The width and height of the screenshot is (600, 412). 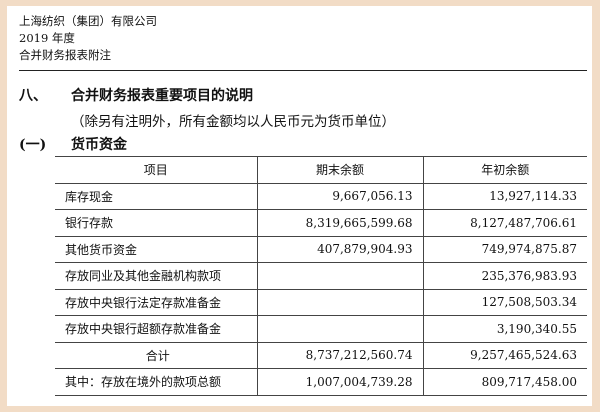 I want to click on overseas-label: 其中：存放在境外的款项总额, so click(x=156, y=382).